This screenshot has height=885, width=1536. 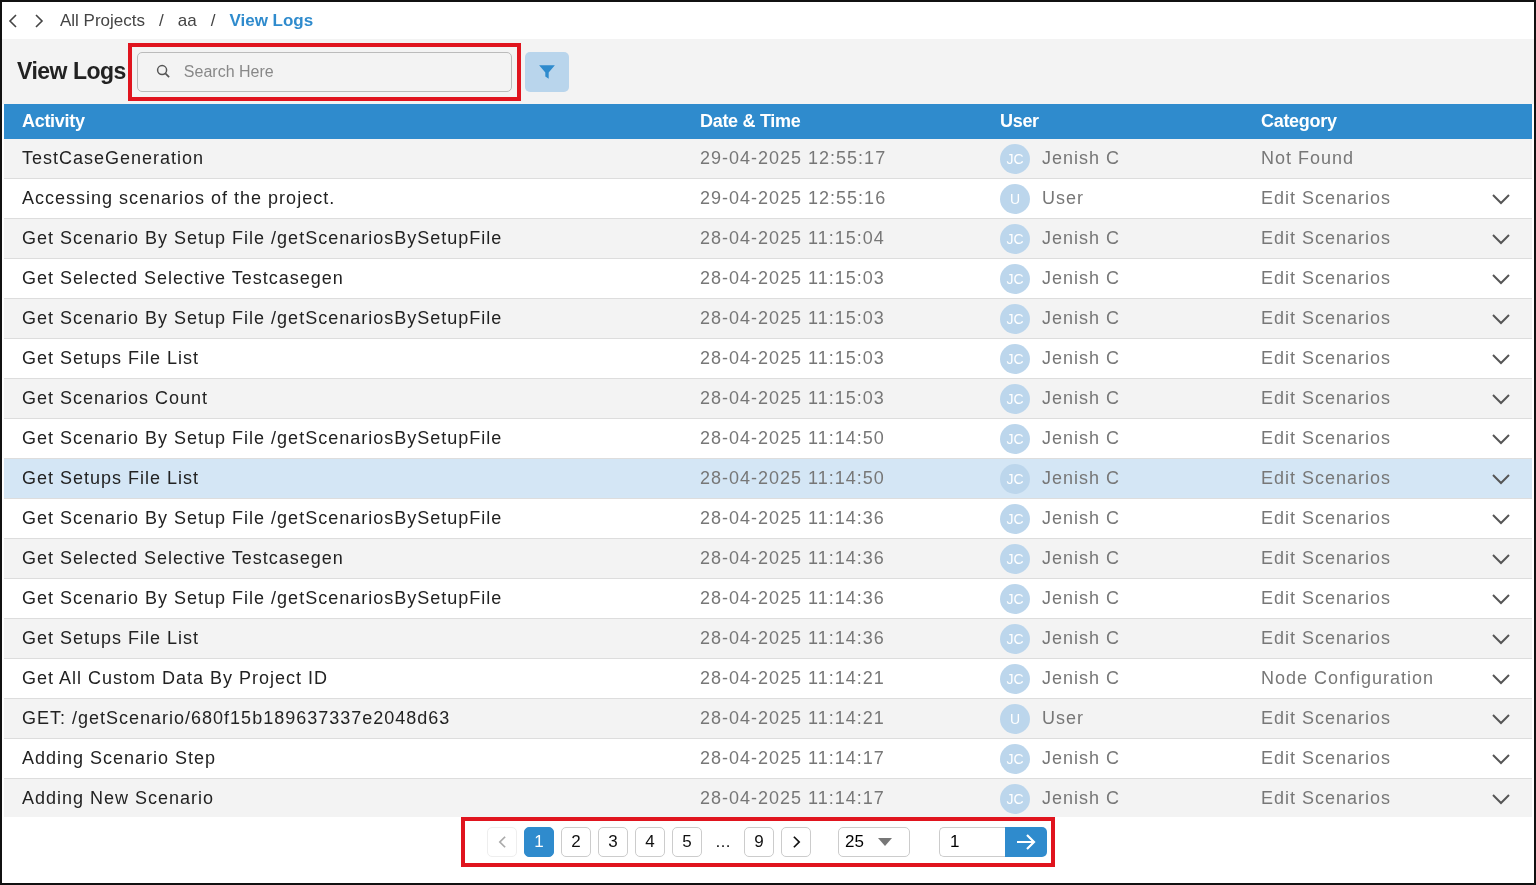 What do you see at coordinates (794, 198) in the screenshot?
I see `date-cell-text: 29-04-2025 12:55:16` at bounding box center [794, 198].